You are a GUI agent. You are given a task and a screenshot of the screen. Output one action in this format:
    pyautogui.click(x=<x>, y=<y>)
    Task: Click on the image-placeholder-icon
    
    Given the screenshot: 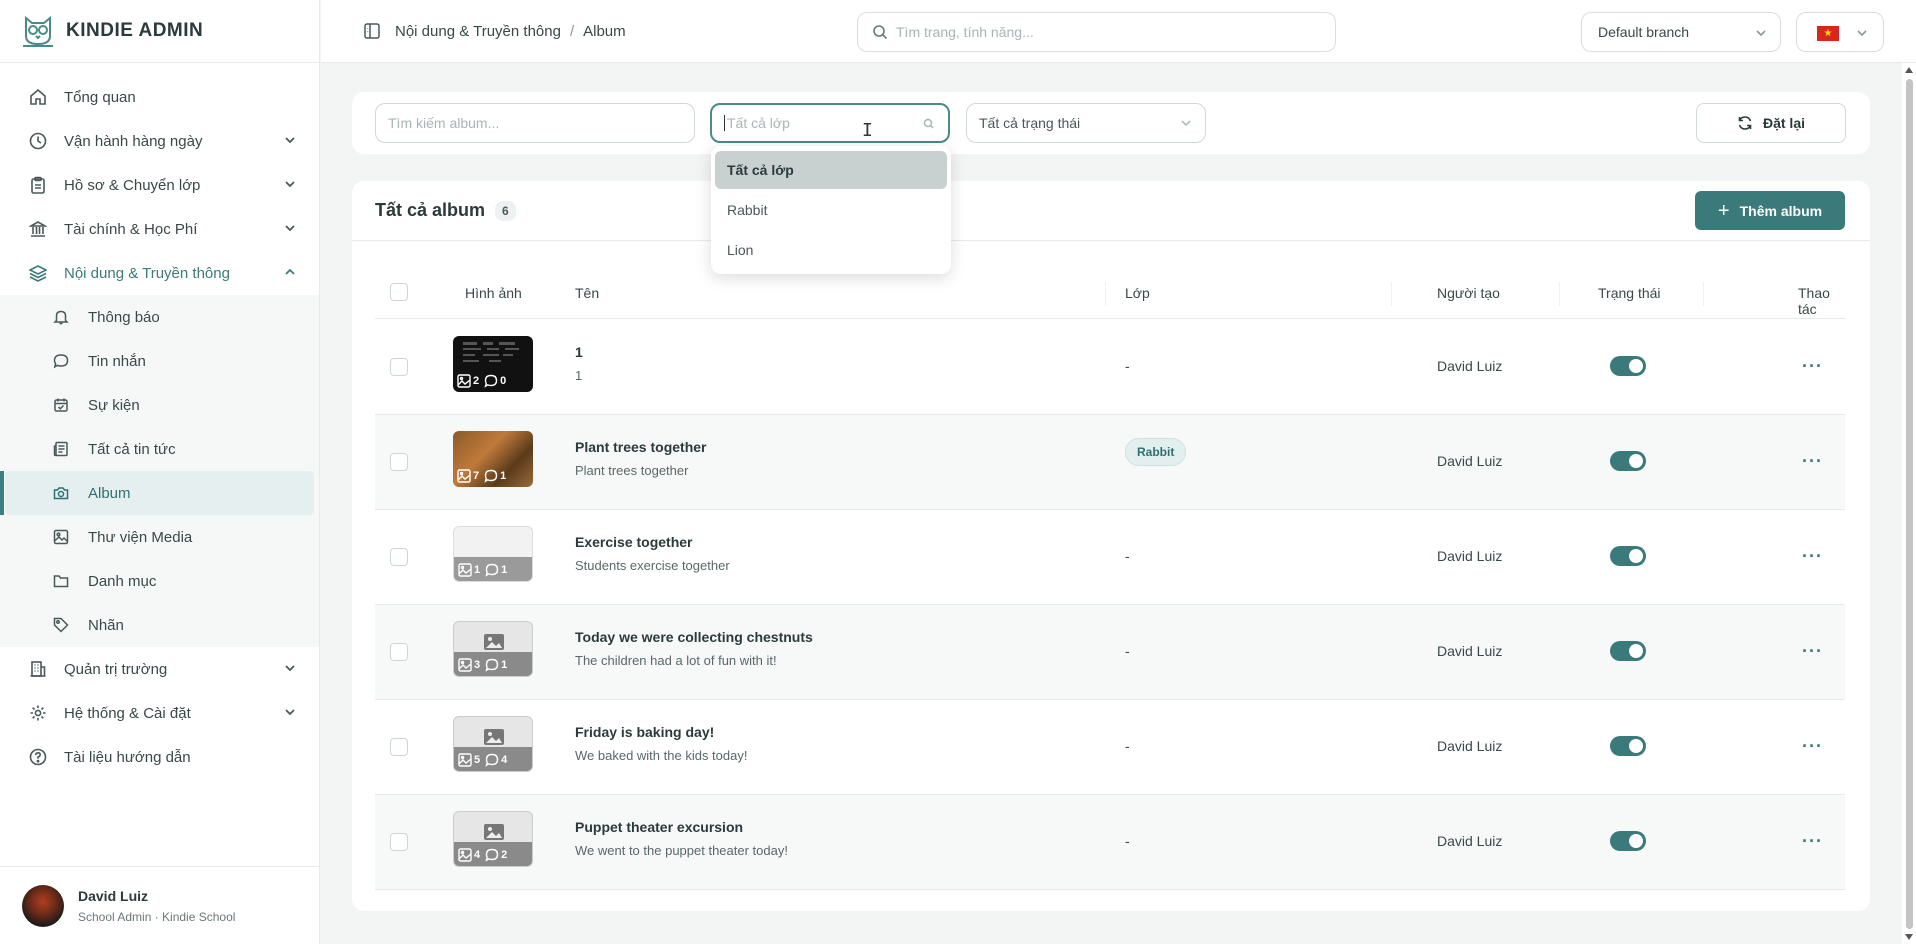 What is the action you would take?
    pyautogui.click(x=494, y=737)
    